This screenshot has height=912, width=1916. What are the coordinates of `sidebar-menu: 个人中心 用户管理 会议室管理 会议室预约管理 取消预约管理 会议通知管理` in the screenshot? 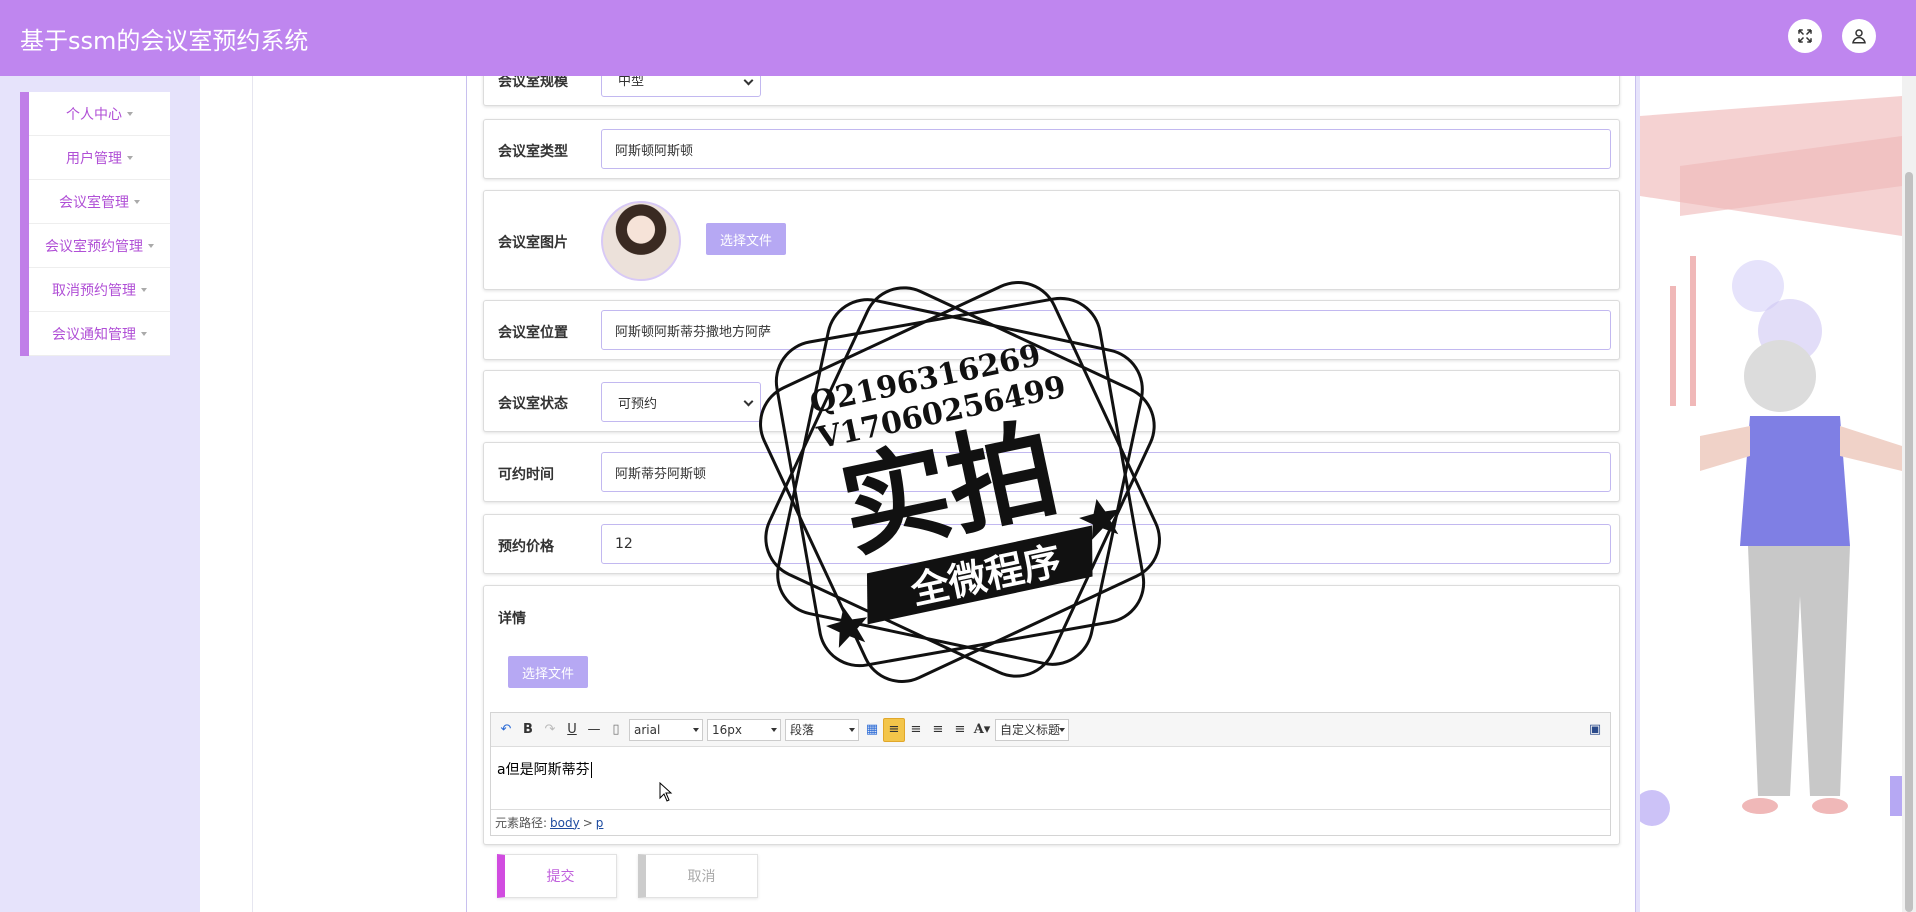 It's located at (95, 224).